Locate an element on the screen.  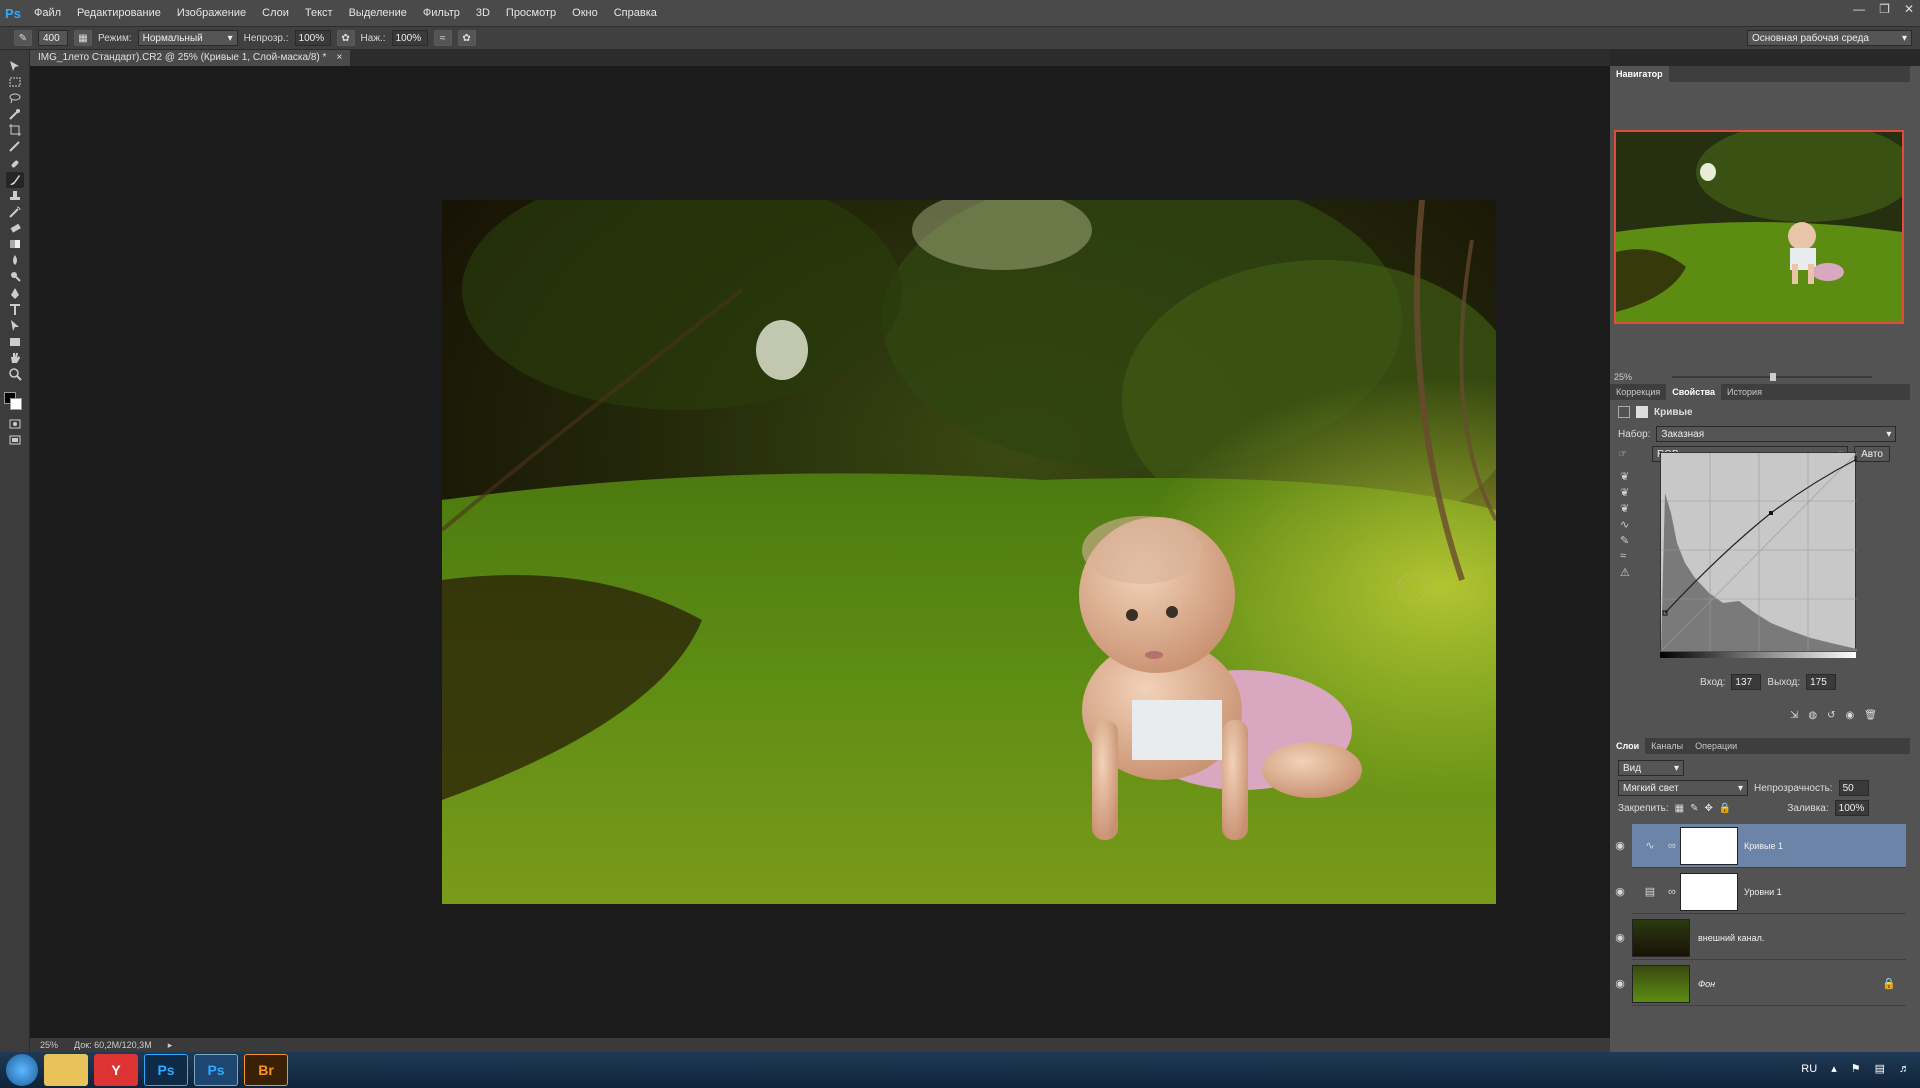
workspace-select: Основная рабочая среда ▾ is located at coordinates (1829, 38).